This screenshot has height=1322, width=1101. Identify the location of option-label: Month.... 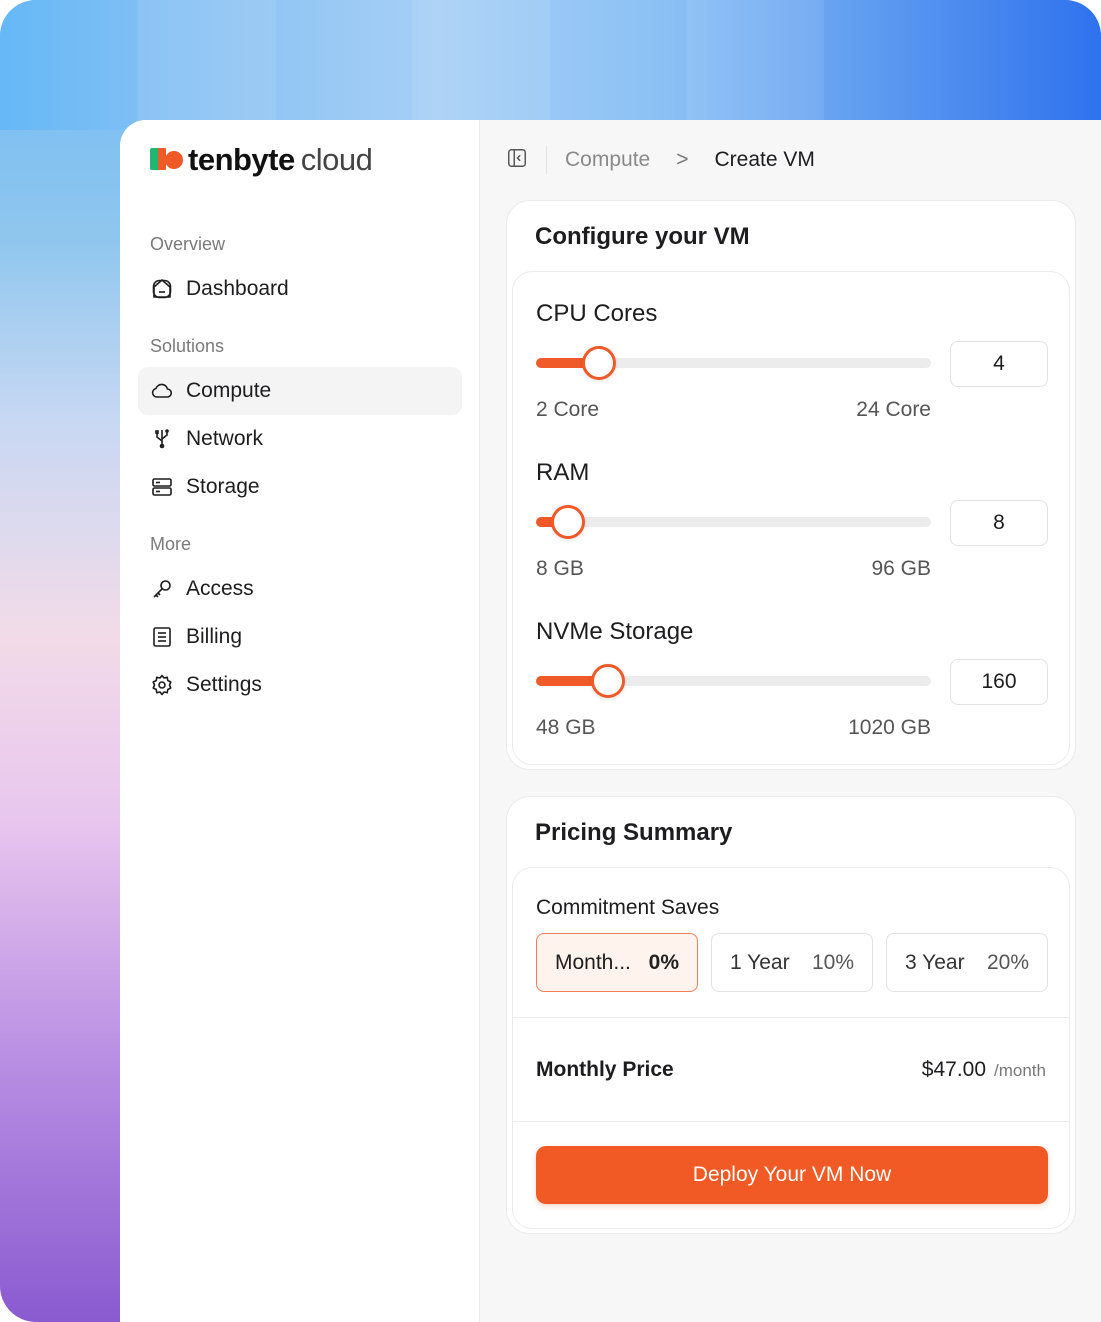
(593, 962).